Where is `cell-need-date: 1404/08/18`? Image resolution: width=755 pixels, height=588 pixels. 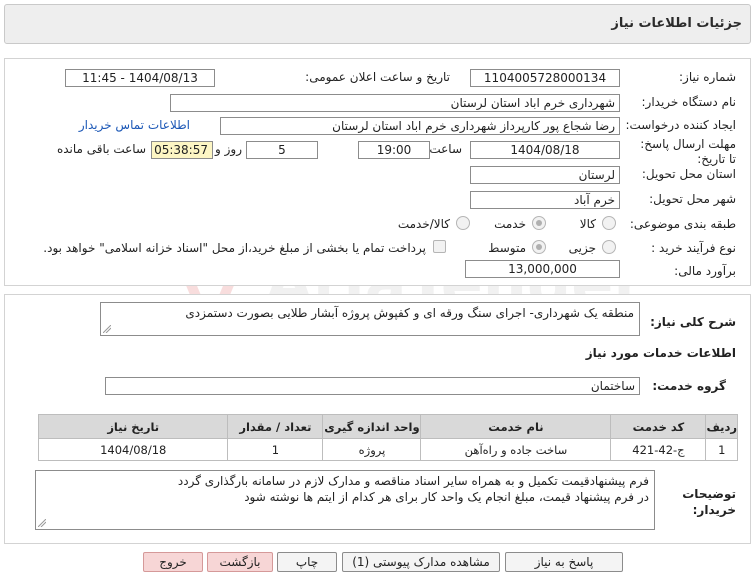
cell-need-date: 1404/08/18 is located at coordinates (133, 449).